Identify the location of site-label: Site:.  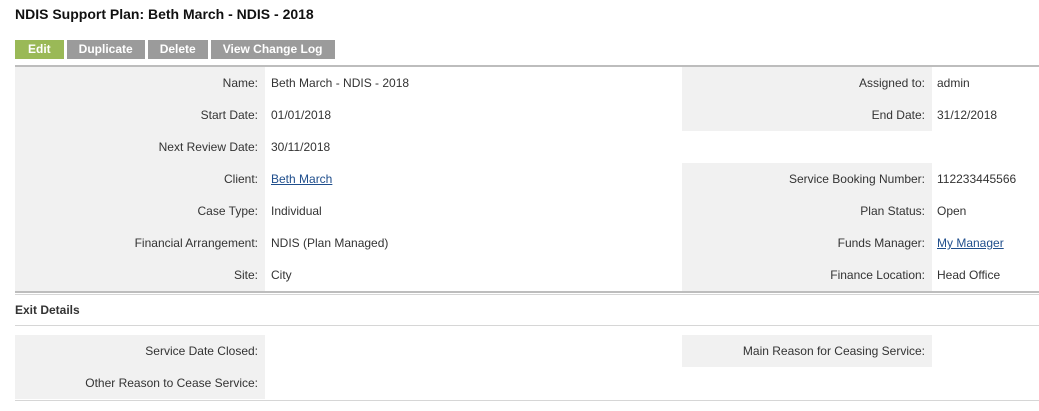
(140, 275).